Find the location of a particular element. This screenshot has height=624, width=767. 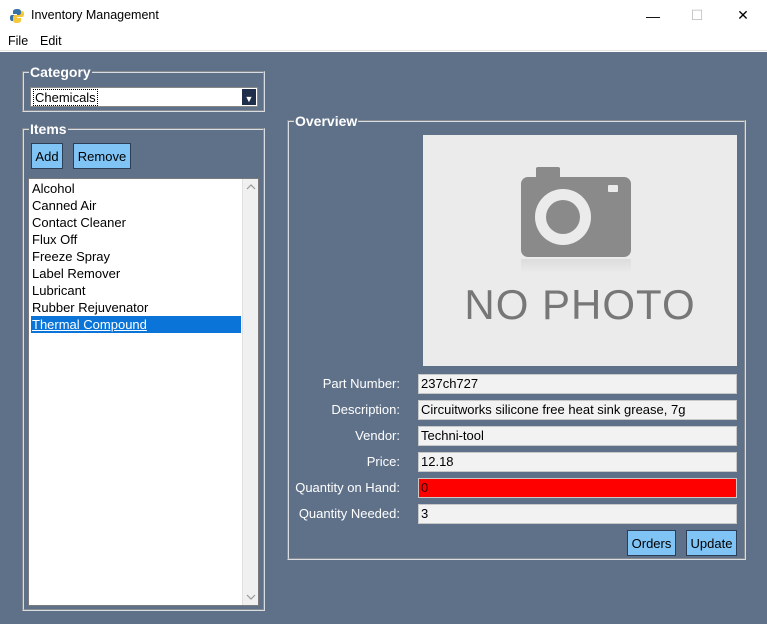

scroll-down-icon is located at coordinates (251, 597).